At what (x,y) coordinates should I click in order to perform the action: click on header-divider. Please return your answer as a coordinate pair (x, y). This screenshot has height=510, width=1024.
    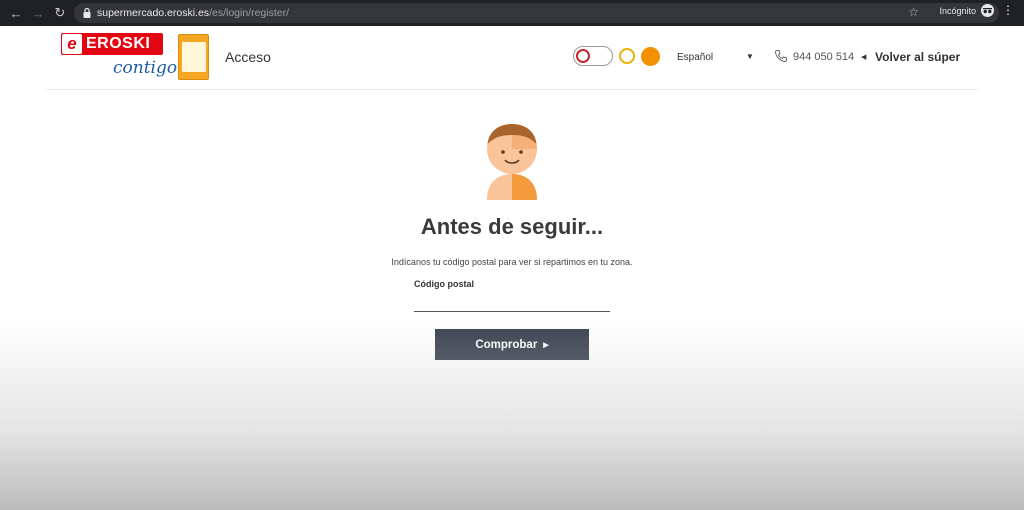
    Looking at the image, I should click on (512, 89).